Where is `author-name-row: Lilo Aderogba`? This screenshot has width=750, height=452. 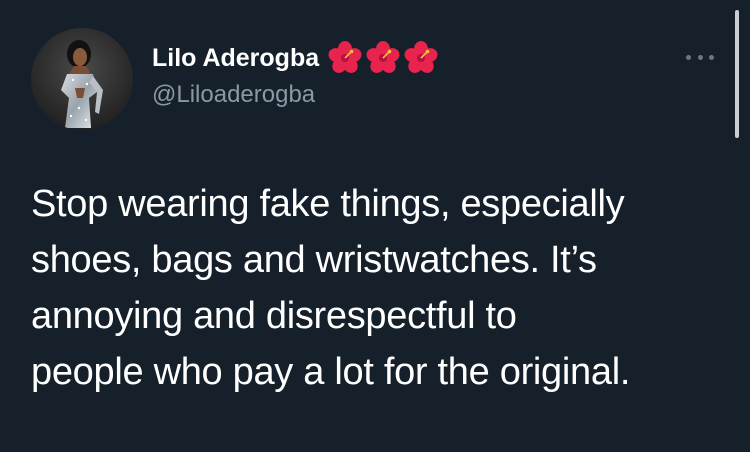 author-name-row: Lilo Aderogba is located at coordinates (295, 58).